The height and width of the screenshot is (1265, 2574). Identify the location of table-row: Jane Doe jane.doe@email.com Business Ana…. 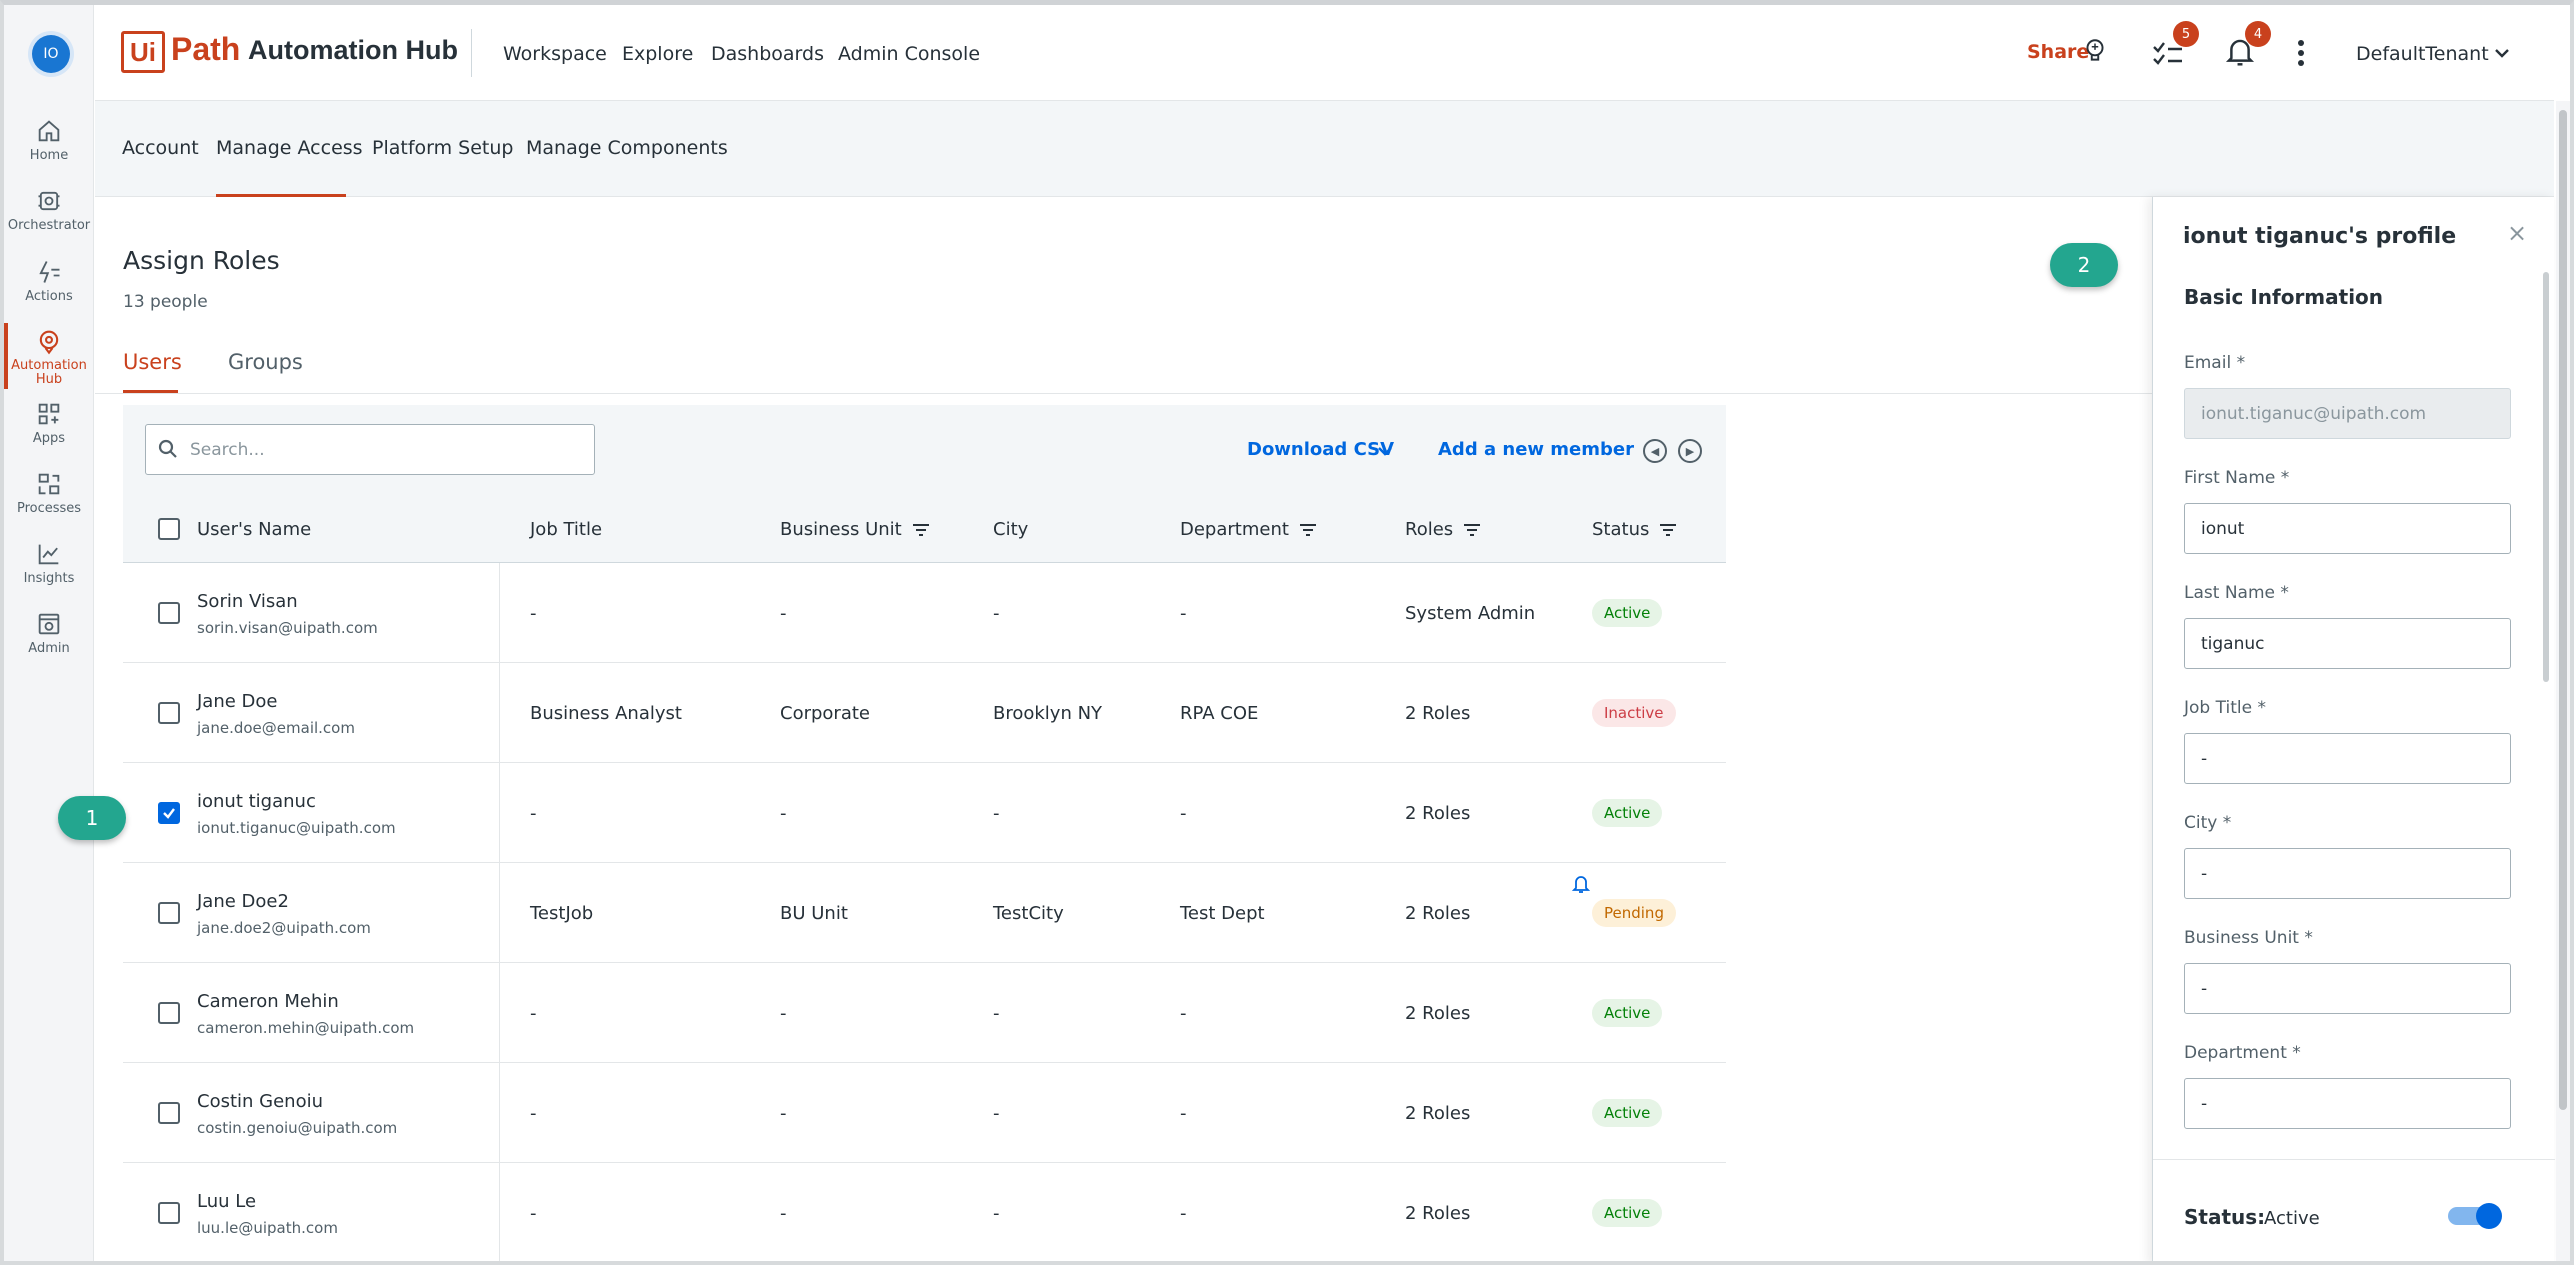
(924, 713).